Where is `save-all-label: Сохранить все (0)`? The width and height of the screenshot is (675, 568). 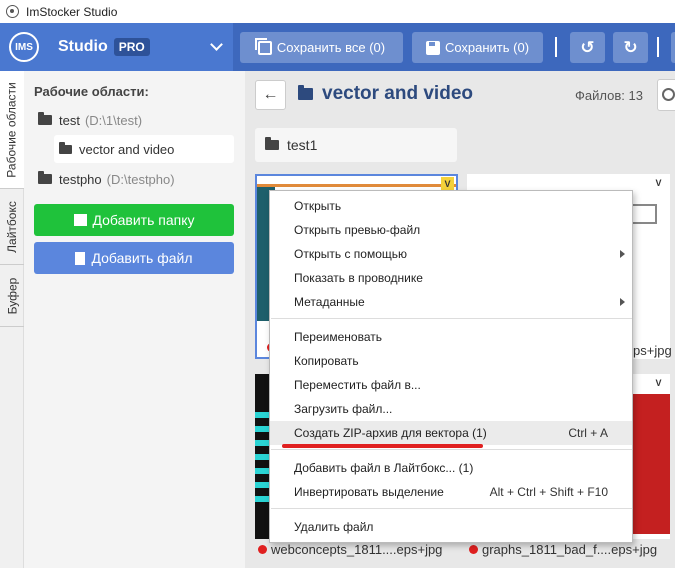
save-all-label: Сохранить все (0) is located at coordinates (331, 47).